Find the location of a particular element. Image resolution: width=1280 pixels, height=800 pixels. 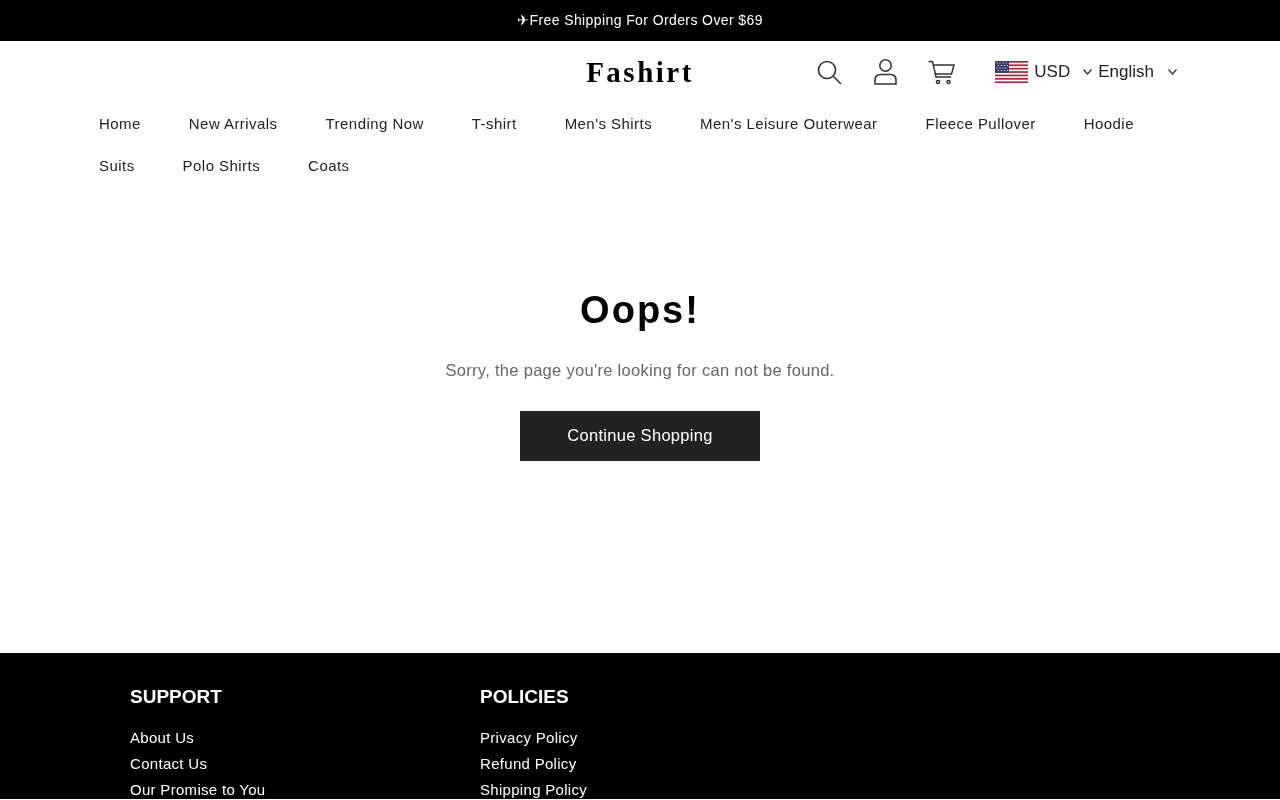

footer-link: Privacy Policy is located at coordinates (529, 738).